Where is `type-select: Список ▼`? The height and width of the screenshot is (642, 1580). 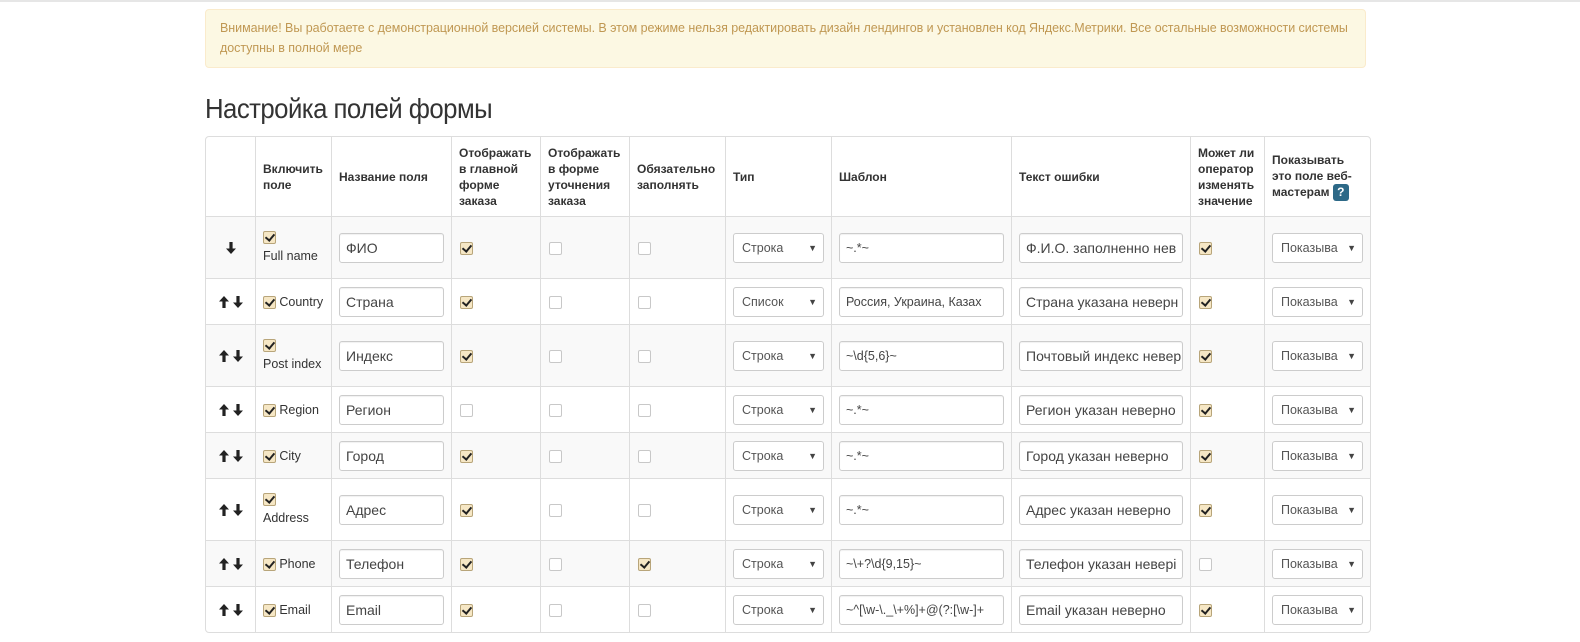 type-select: Список ▼ is located at coordinates (778, 301).